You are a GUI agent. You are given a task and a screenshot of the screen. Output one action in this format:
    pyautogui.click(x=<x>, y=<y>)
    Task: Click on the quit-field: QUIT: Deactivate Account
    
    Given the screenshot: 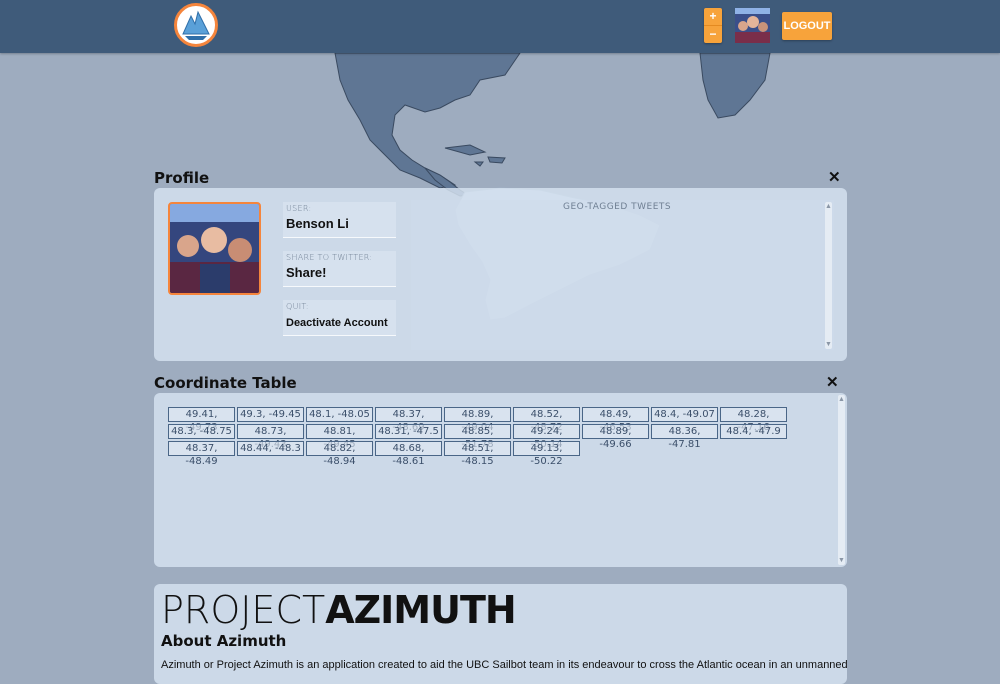 What is the action you would take?
    pyautogui.click(x=339, y=318)
    